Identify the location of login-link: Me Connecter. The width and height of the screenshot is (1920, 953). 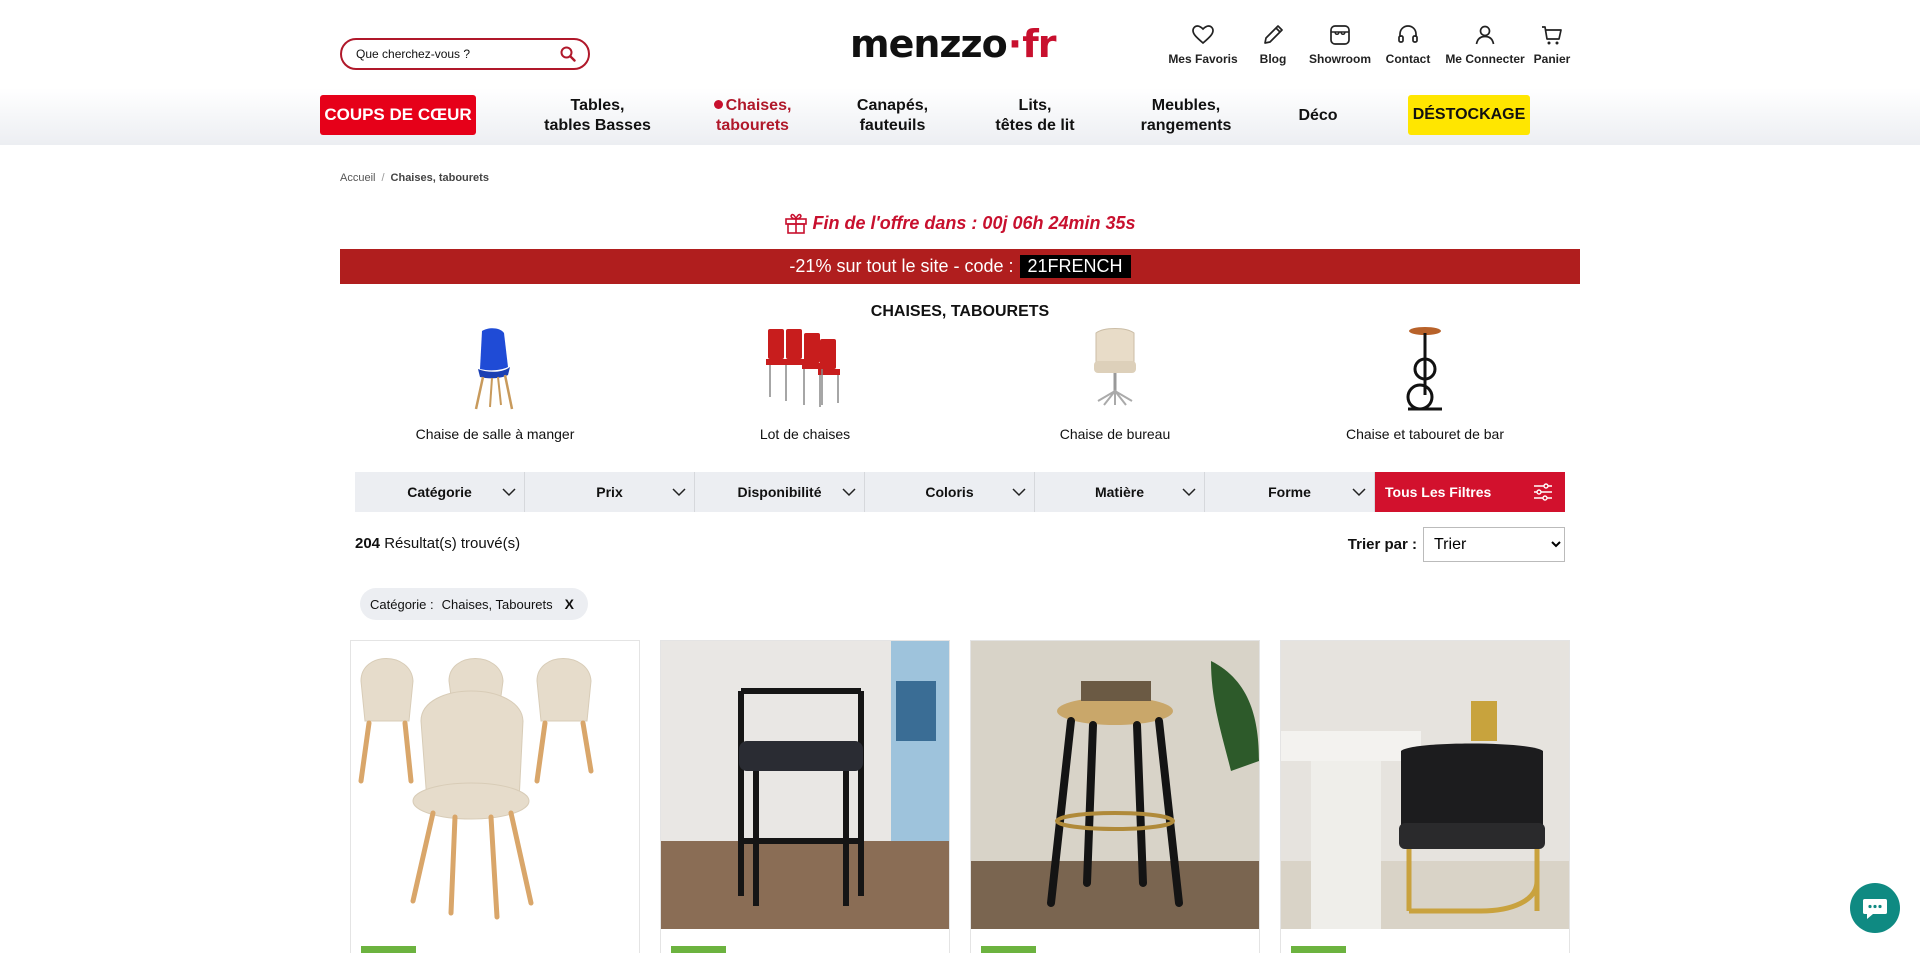
(1485, 44).